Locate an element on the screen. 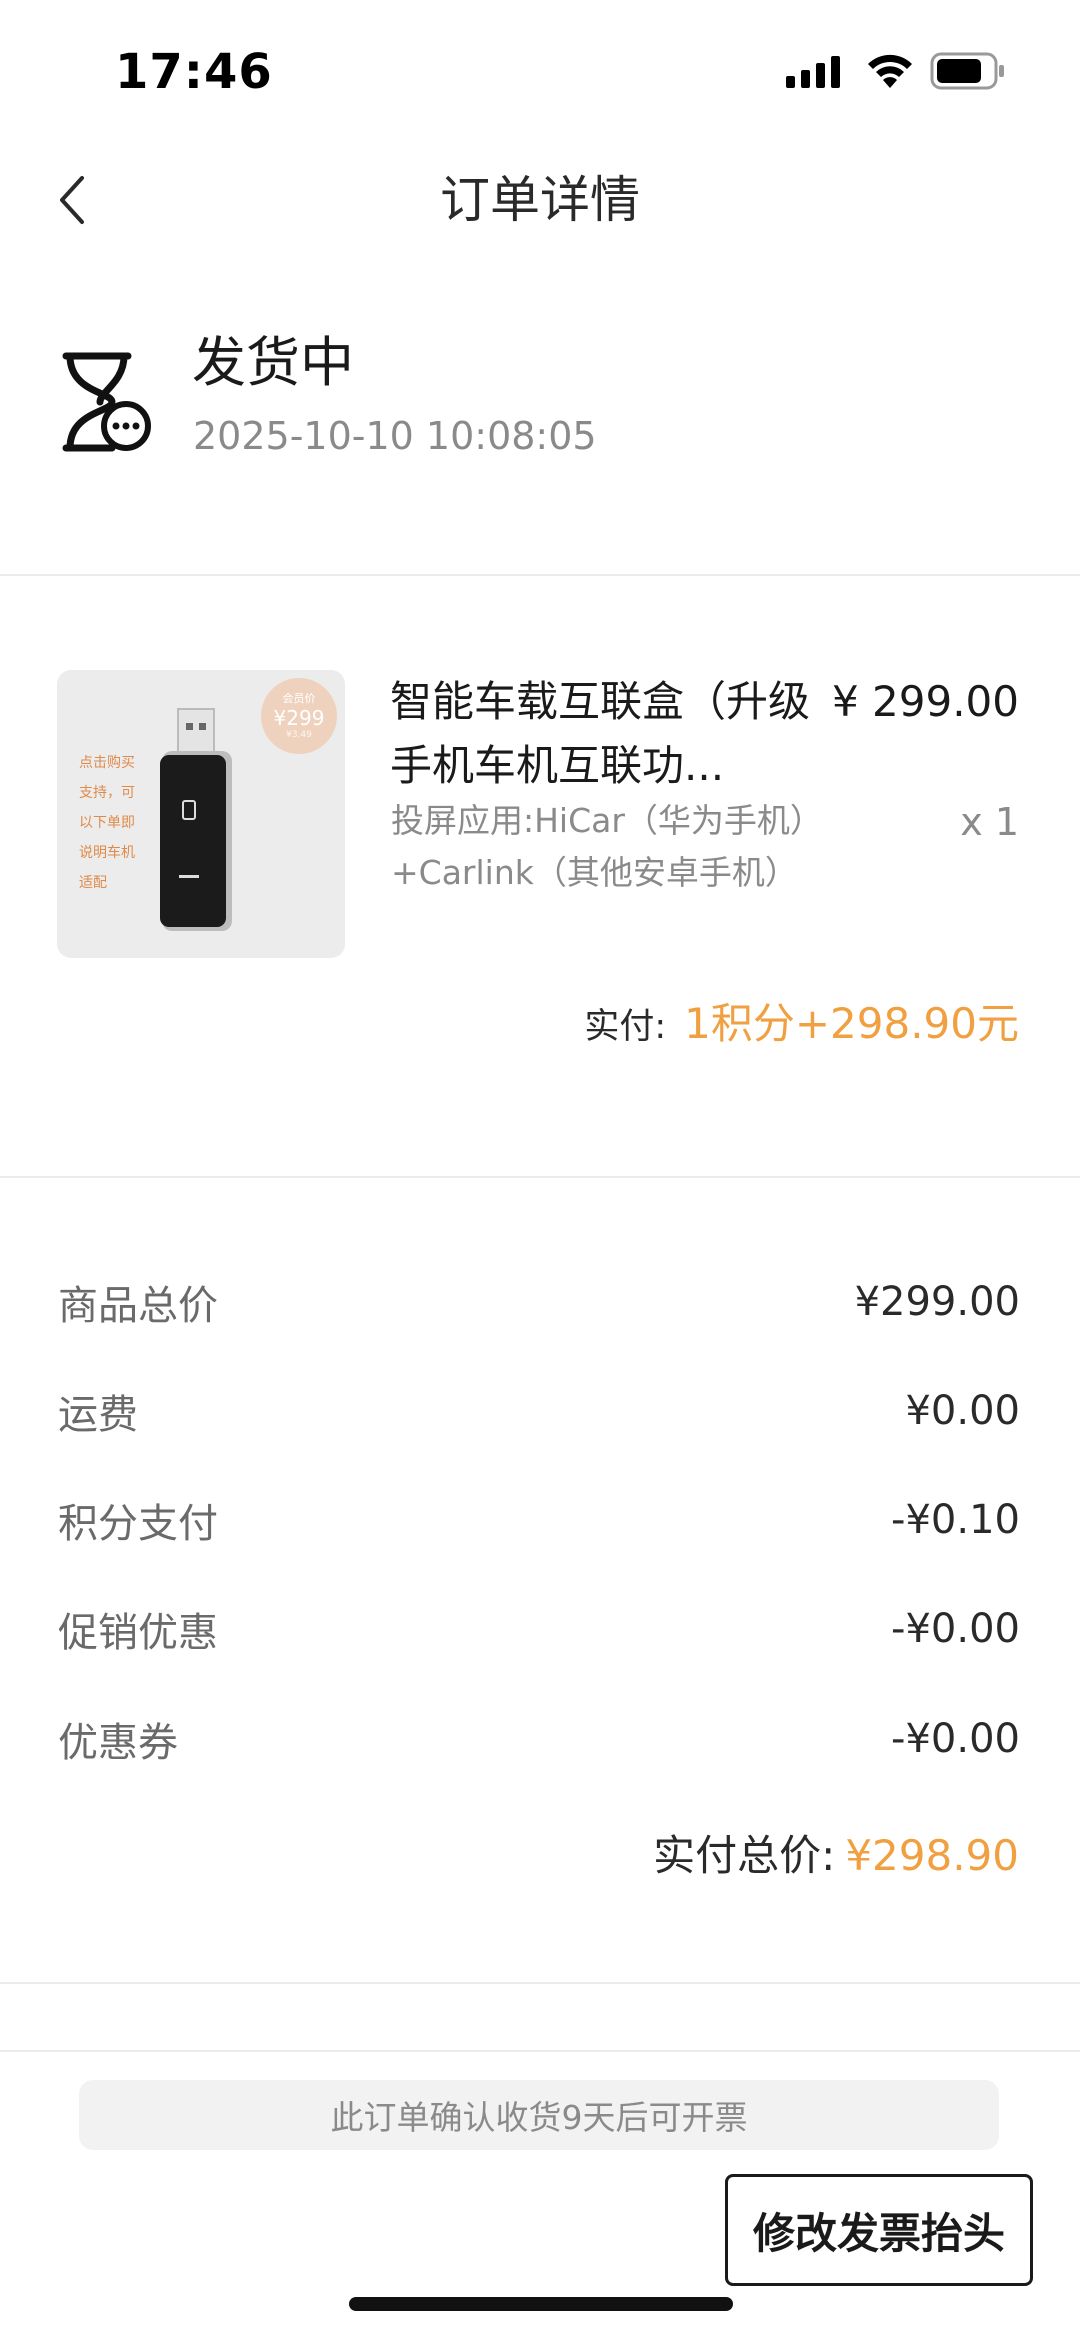 The width and height of the screenshot is (1080, 2337). paid-label: 实付: is located at coordinates (625, 1027).